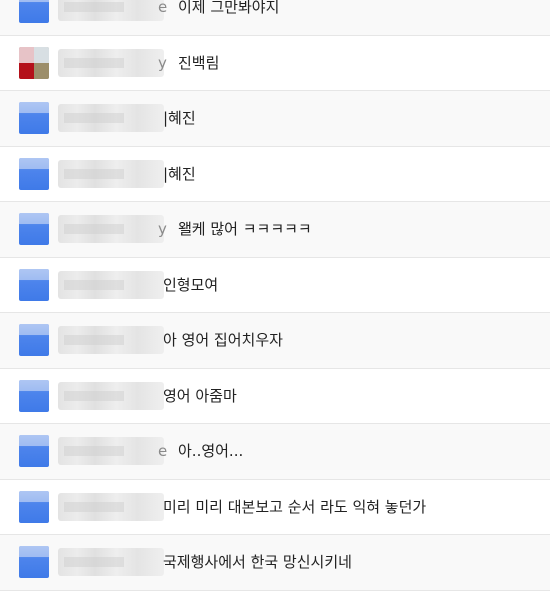 This screenshot has height=595, width=550. I want to click on message-text: 진백림, so click(199, 62).